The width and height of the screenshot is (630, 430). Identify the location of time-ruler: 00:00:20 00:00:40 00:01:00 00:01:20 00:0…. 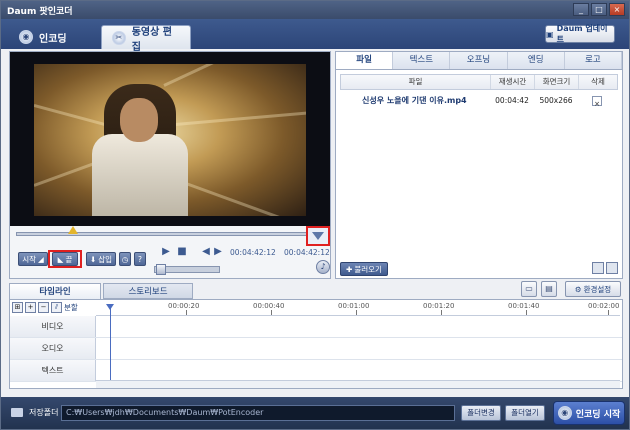
(358, 308).